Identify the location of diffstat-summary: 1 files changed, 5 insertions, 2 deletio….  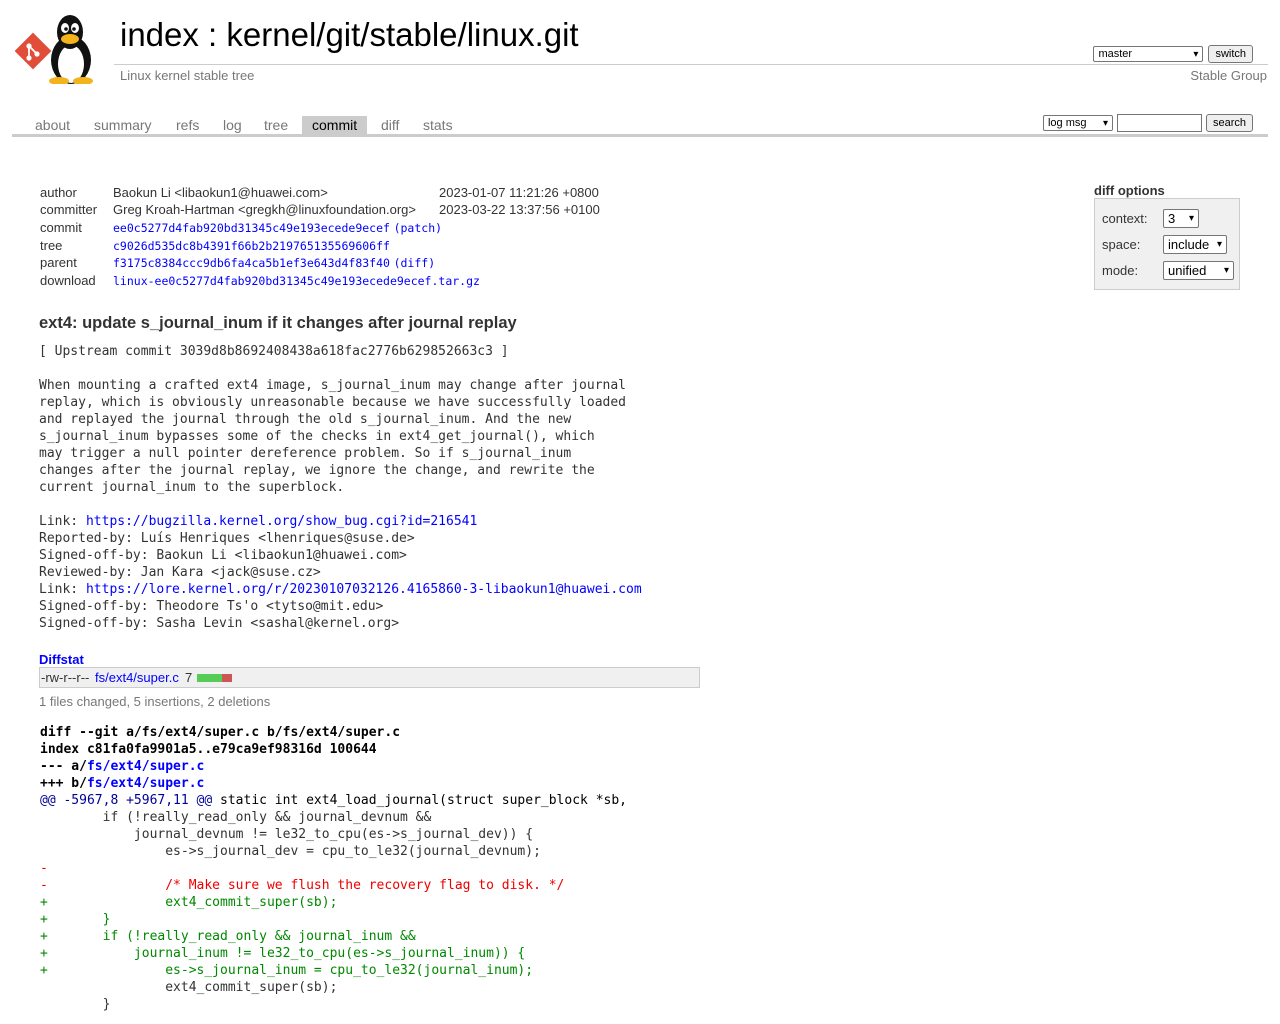
(155, 701).